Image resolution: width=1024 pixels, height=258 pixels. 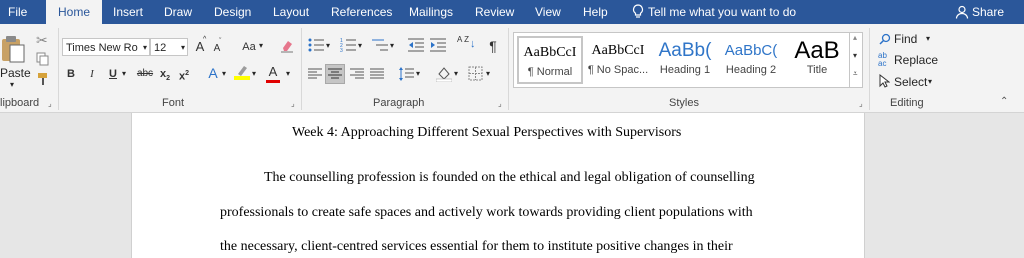 What do you see at coordinates (42, 40) in the screenshot?
I see `cut-icon: ✂` at bounding box center [42, 40].